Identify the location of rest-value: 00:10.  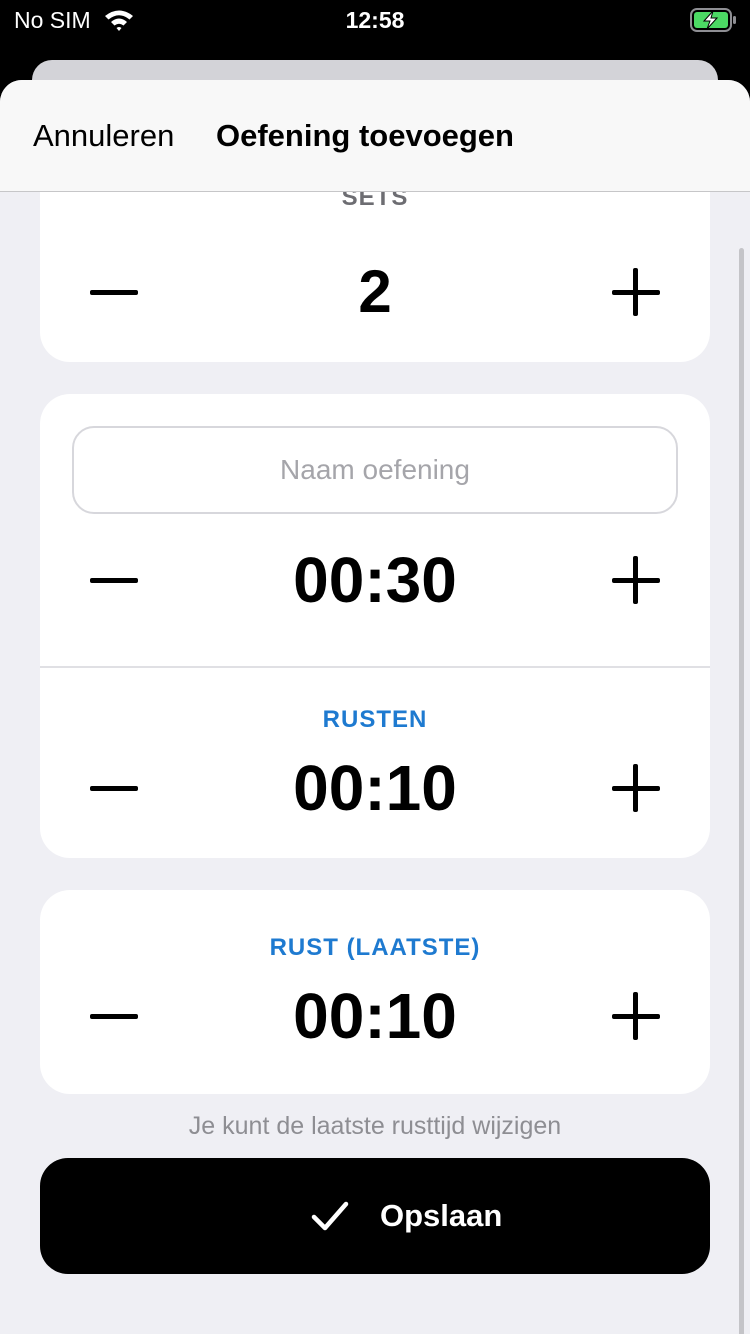
(375, 788).